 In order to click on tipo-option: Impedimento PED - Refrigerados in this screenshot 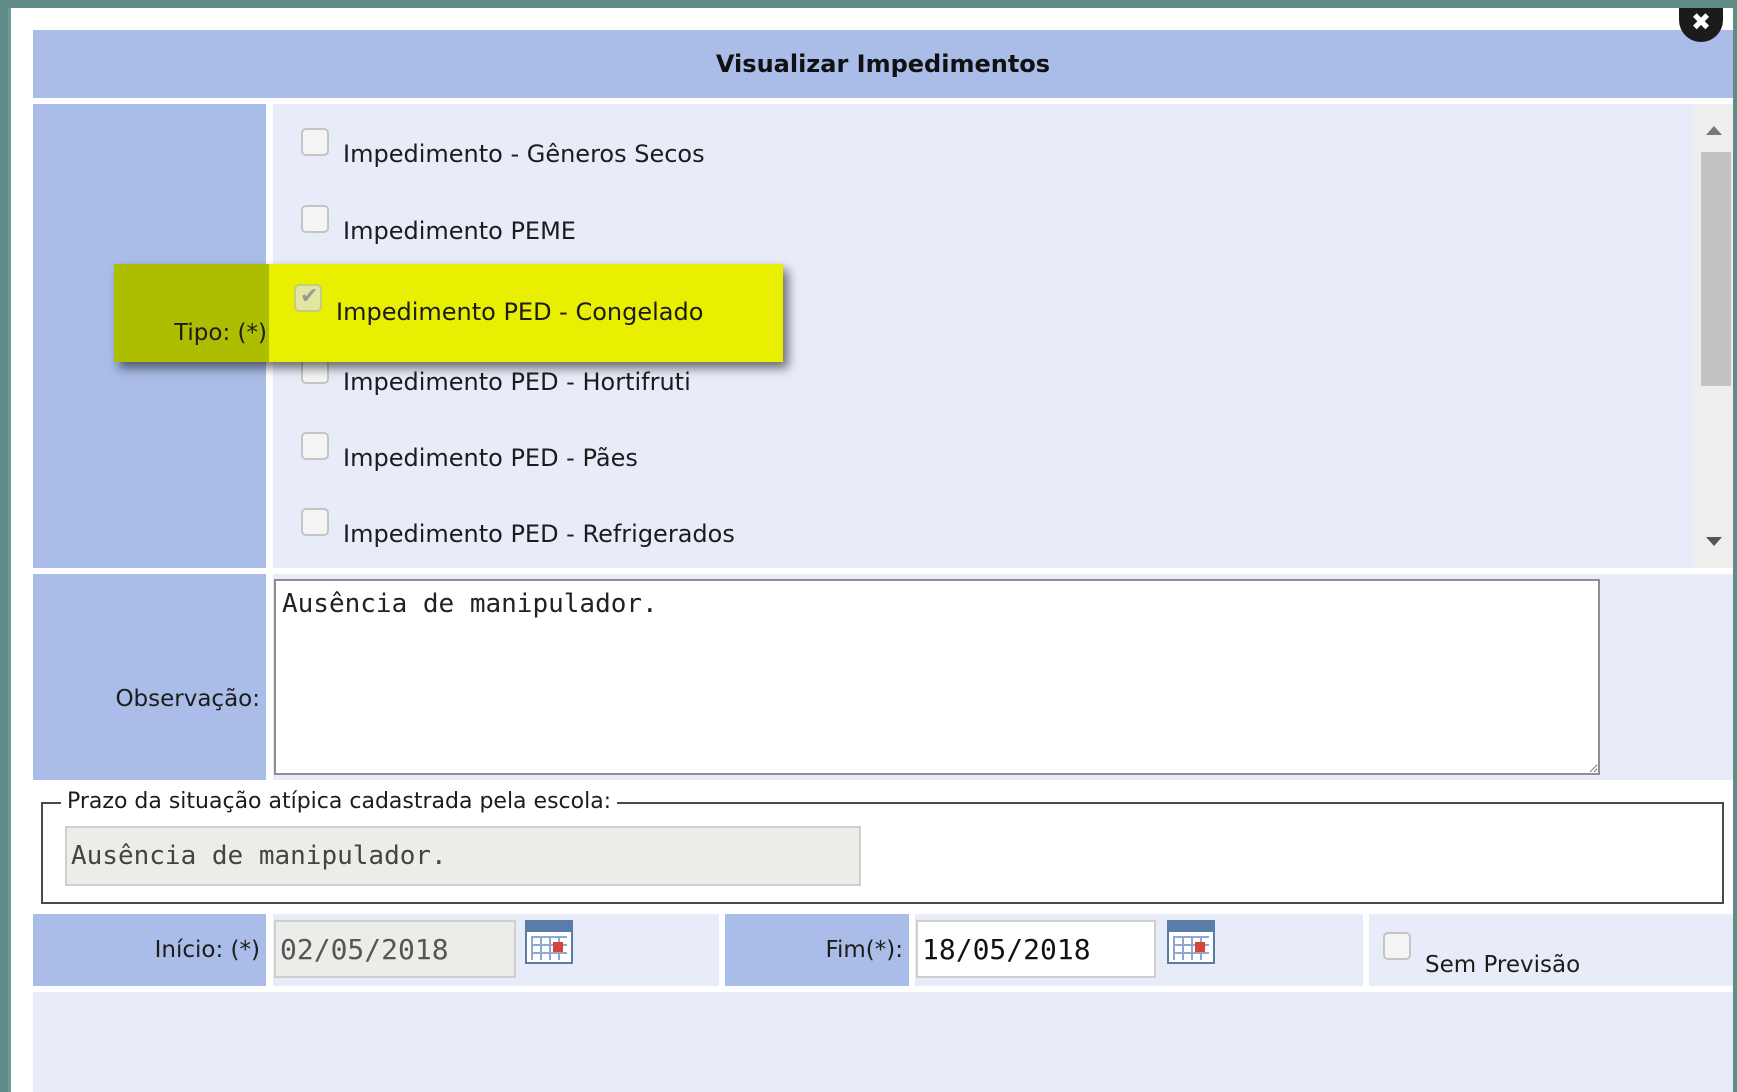, I will do `click(518, 528)`.